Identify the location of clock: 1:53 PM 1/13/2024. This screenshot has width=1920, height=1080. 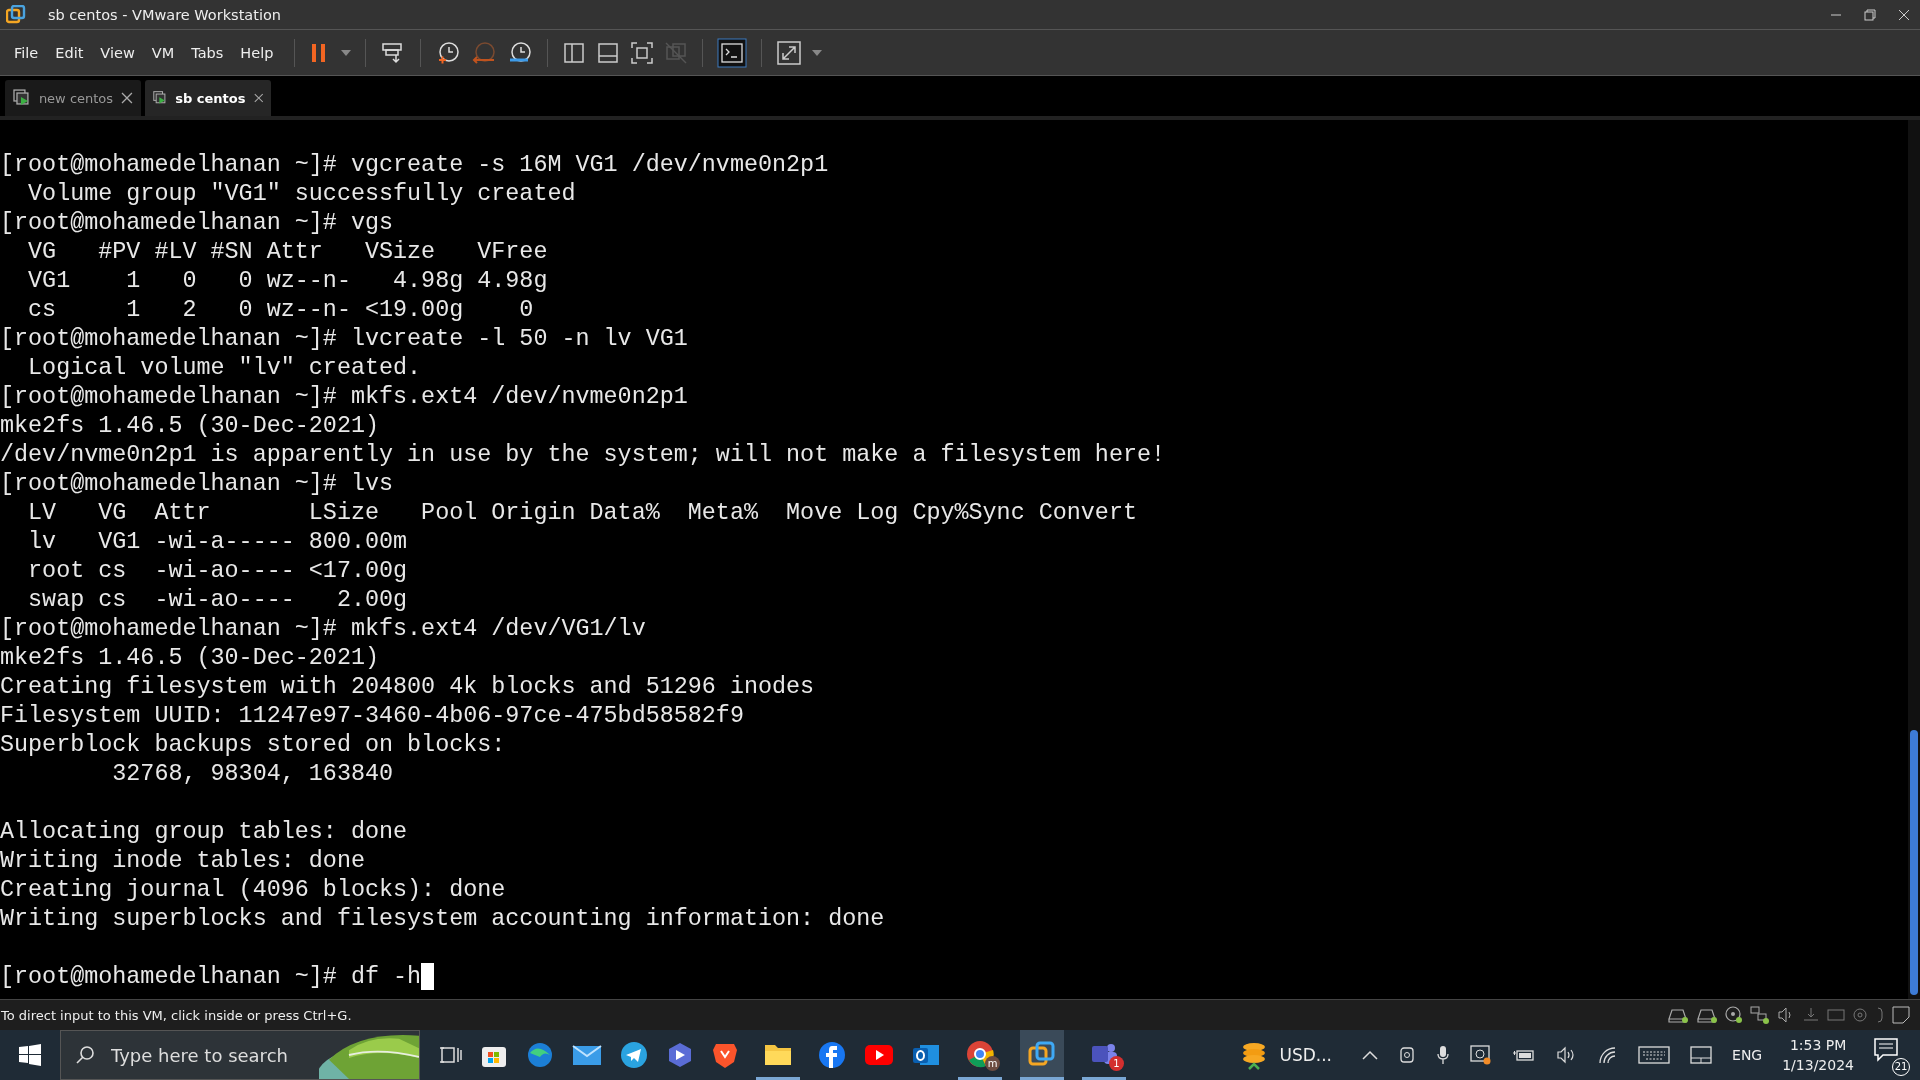
(1818, 1055).